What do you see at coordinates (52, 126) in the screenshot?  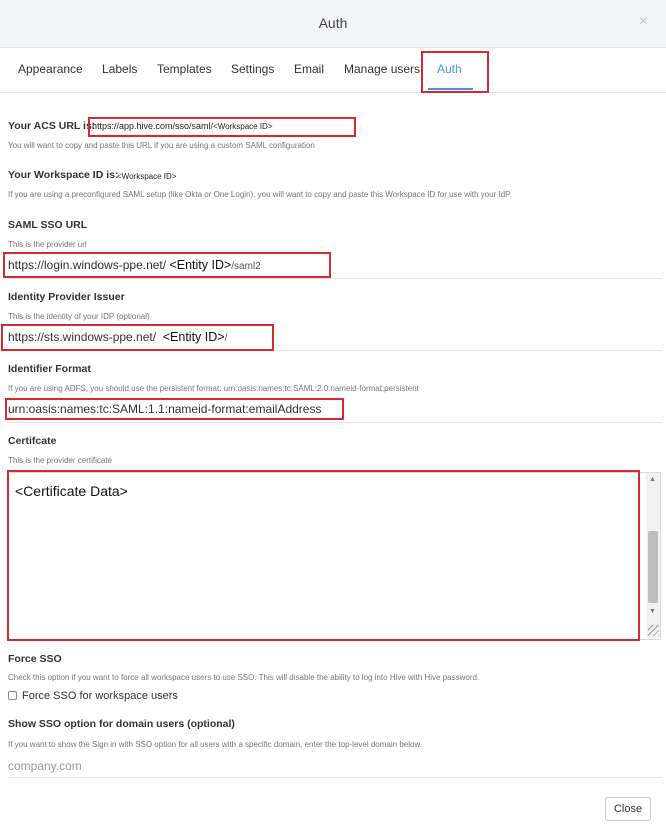 I see `acs-url-label: Your ACS URL is:` at bounding box center [52, 126].